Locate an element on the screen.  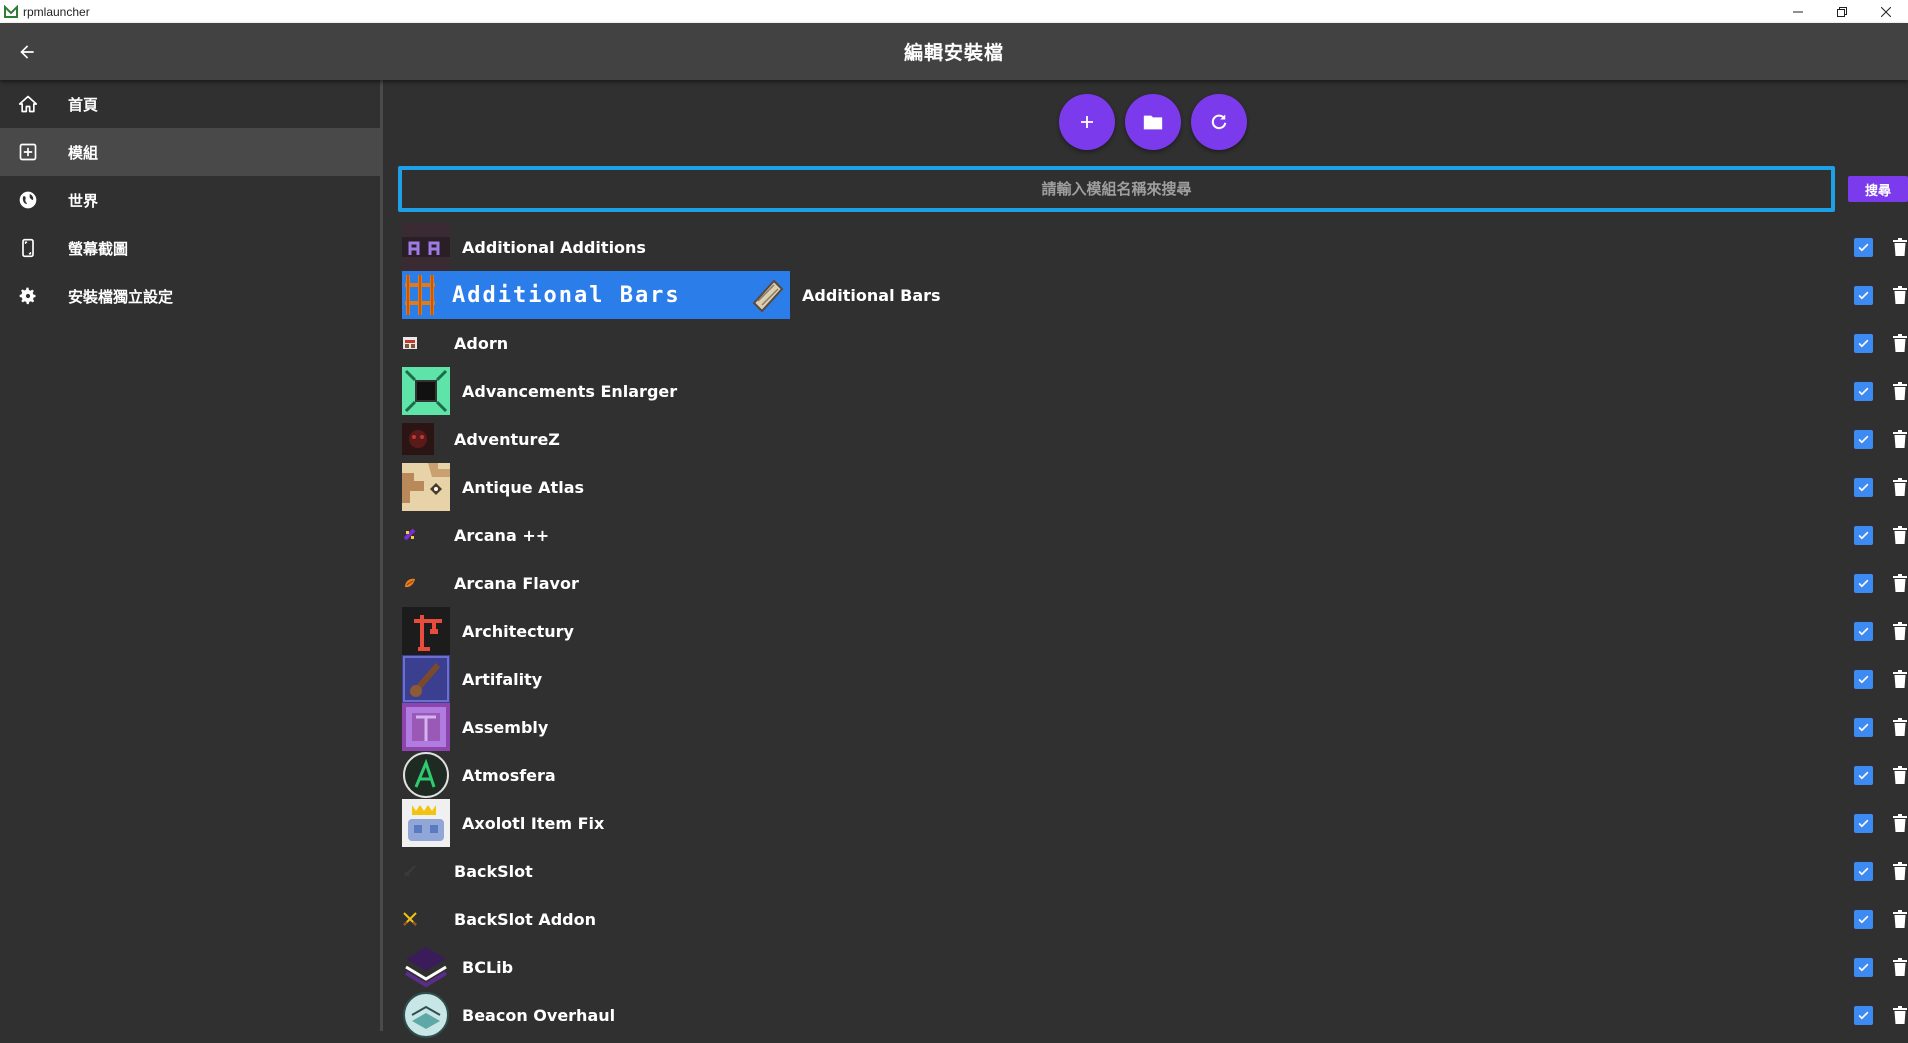
sidebar-item-instance-settings: 安裝檔獨立設定 is located at coordinates (190, 296).